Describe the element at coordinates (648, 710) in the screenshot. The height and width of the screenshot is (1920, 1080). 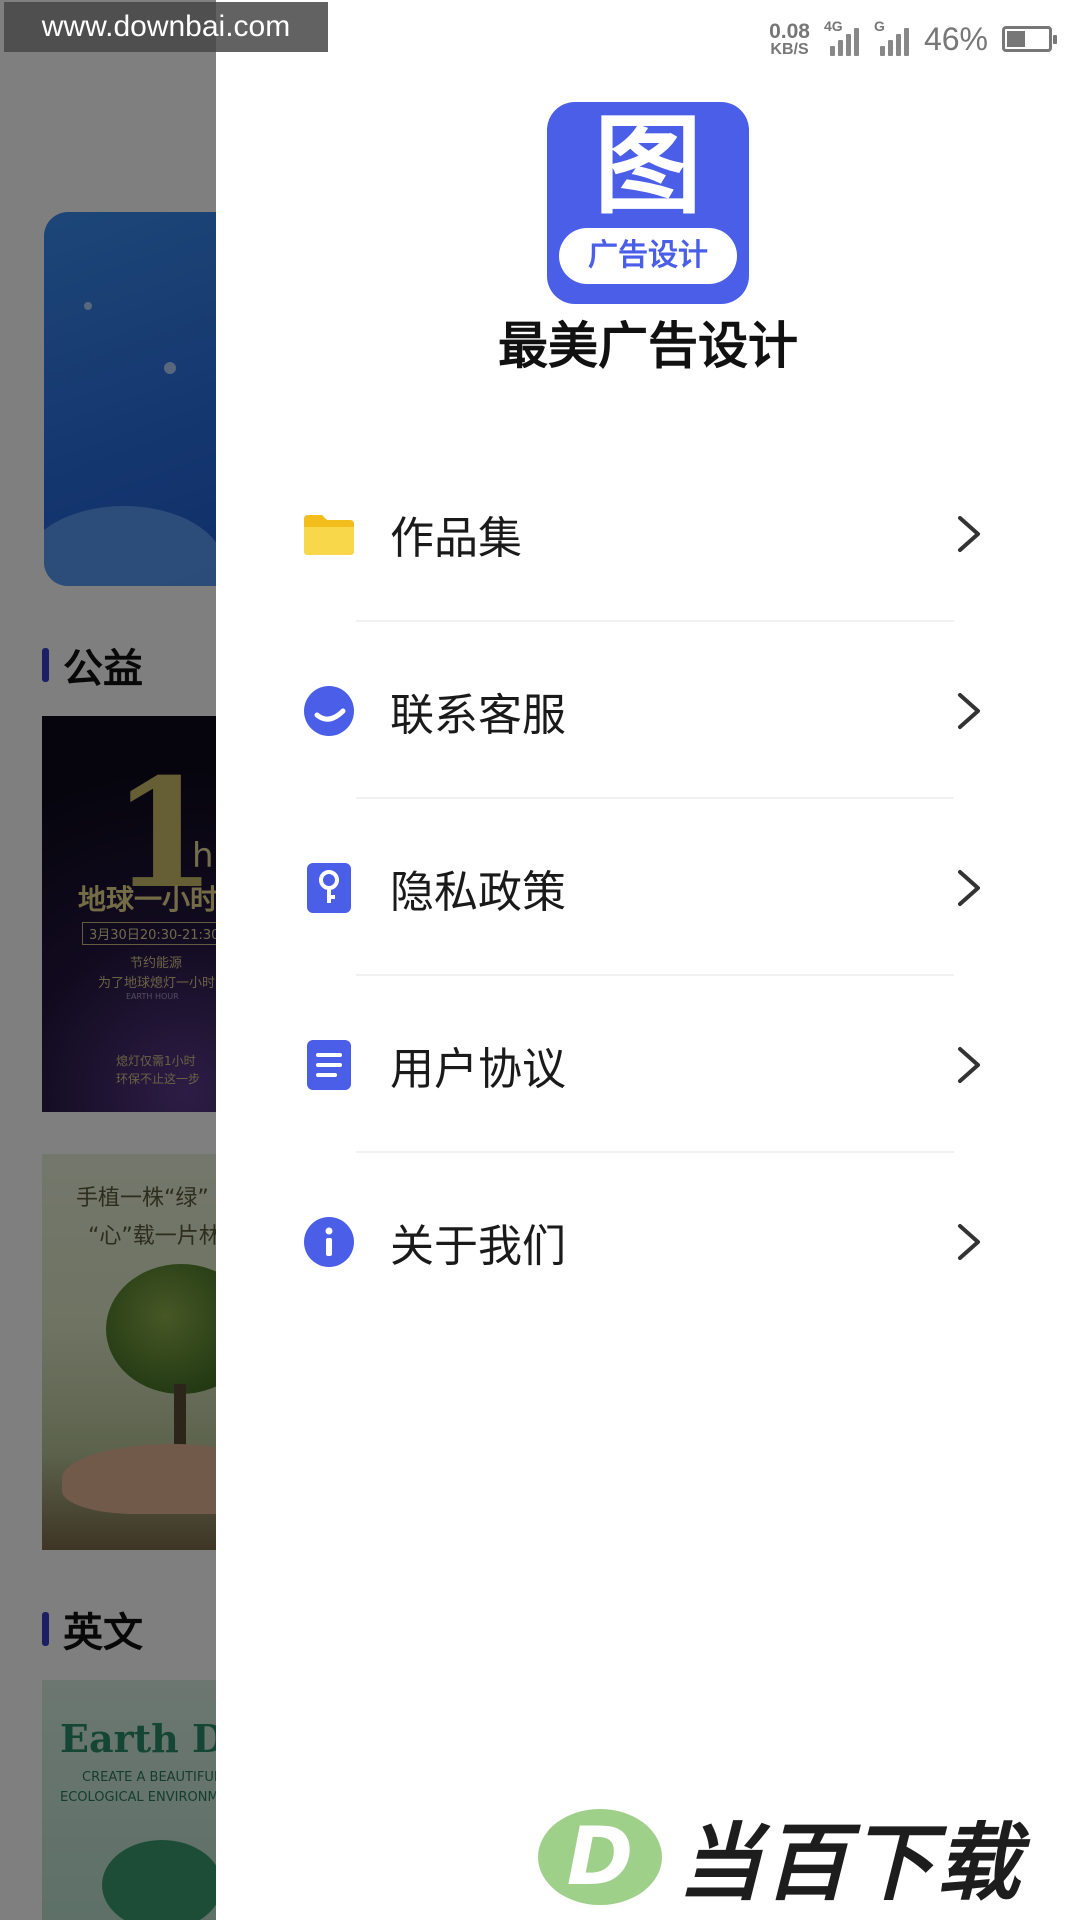
I see `menu-item-customer-service: 联系客服` at that location.